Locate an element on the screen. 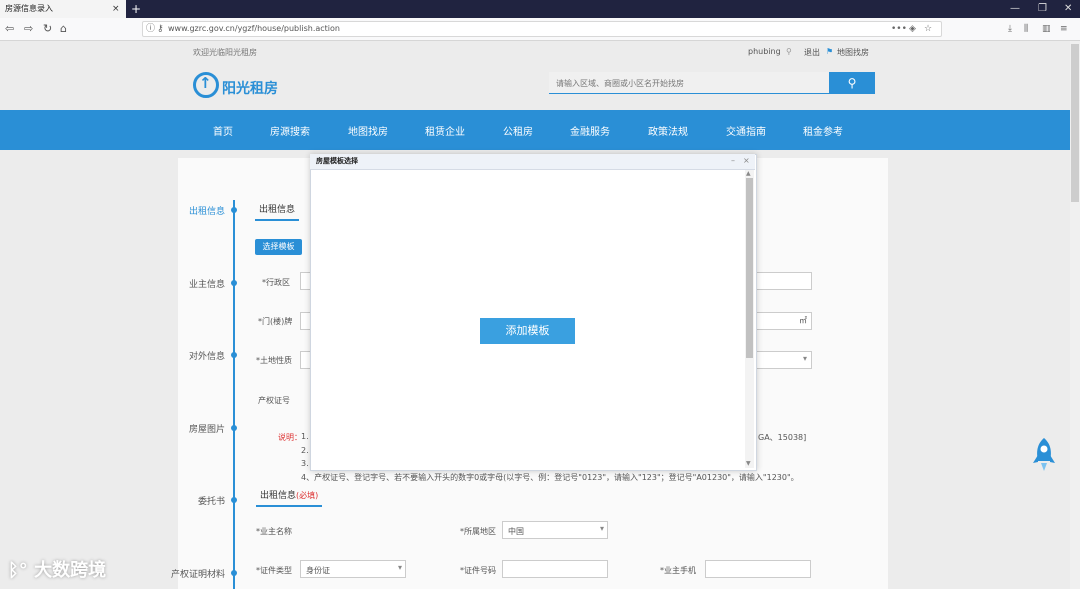 The width and height of the screenshot is (1080, 589). timeline-item-rental-info: 出租信息 is located at coordinates (200, 210).